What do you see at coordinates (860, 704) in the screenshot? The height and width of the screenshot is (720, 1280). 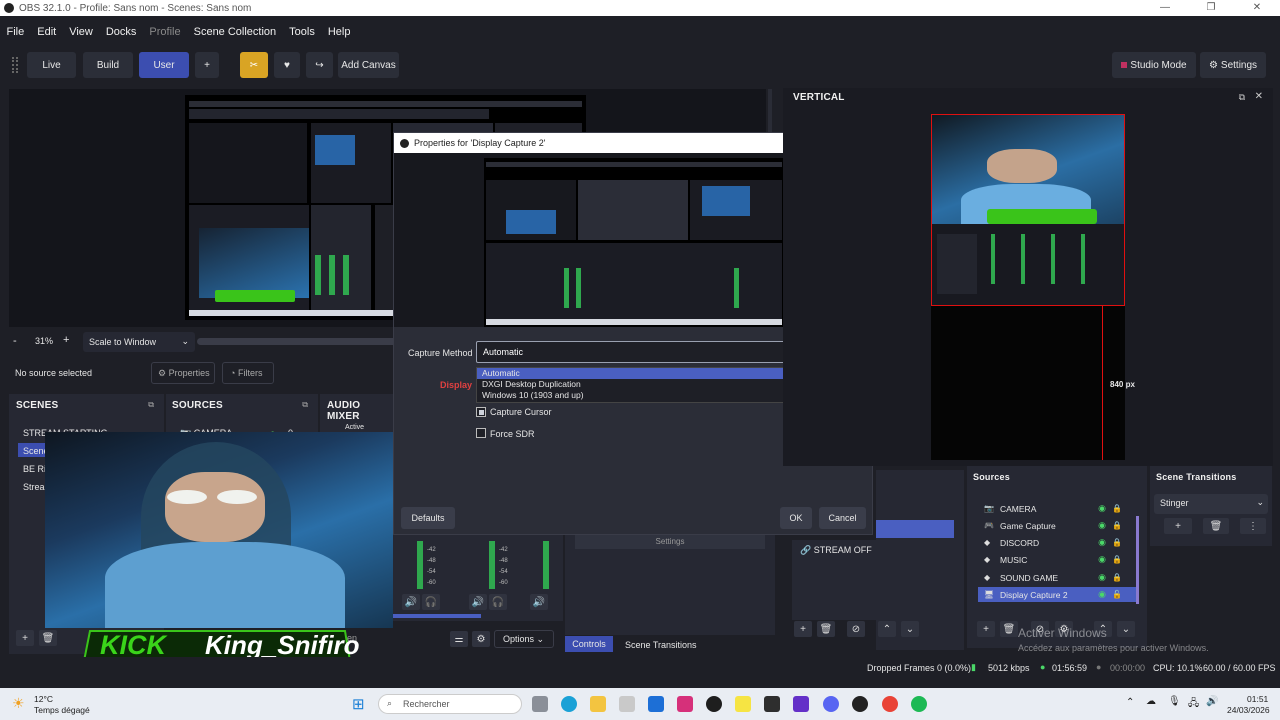 I see `obs-icon` at bounding box center [860, 704].